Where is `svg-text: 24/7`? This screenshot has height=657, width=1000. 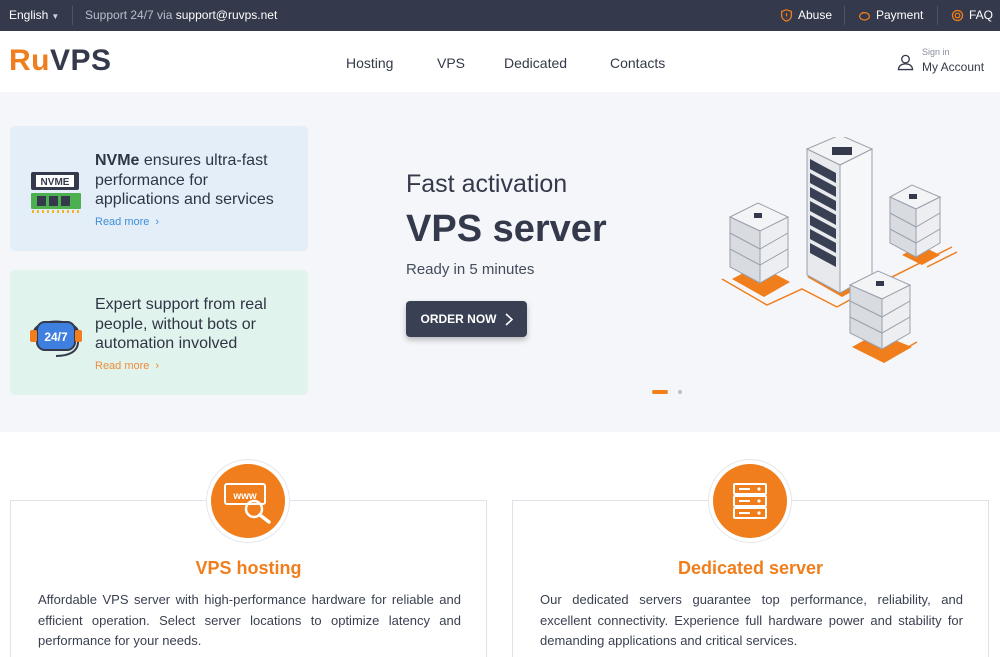 svg-text: 24/7 is located at coordinates (56, 337).